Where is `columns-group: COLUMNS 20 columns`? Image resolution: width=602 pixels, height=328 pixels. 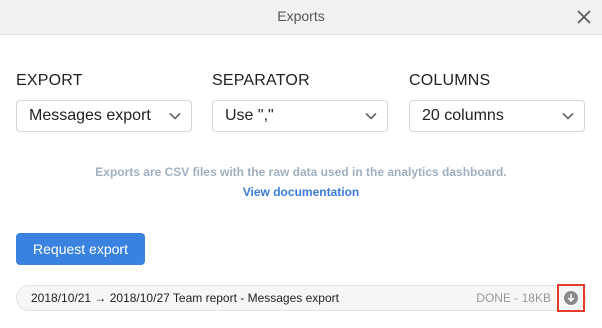
columns-group: COLUMNS 20 columns is located at coordinates (497, 102).